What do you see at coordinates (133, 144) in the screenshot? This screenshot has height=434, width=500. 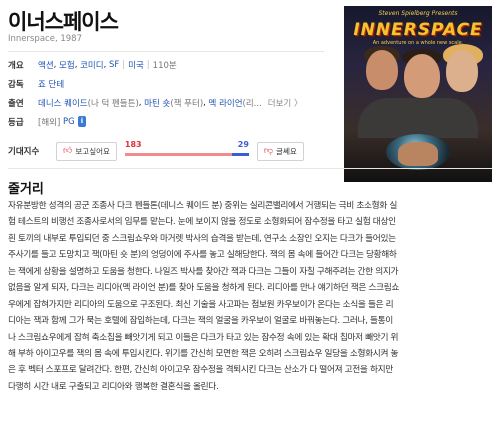 I see `like-count: 183` at bounding box center [133, 144].